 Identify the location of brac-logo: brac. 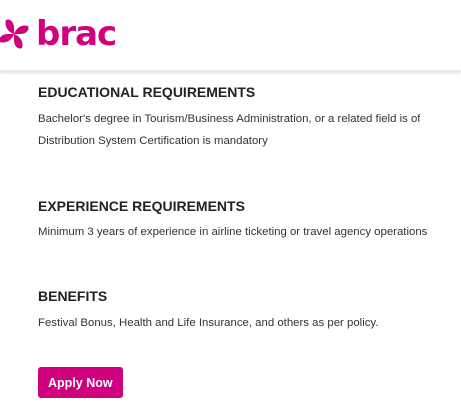
(58, 34).